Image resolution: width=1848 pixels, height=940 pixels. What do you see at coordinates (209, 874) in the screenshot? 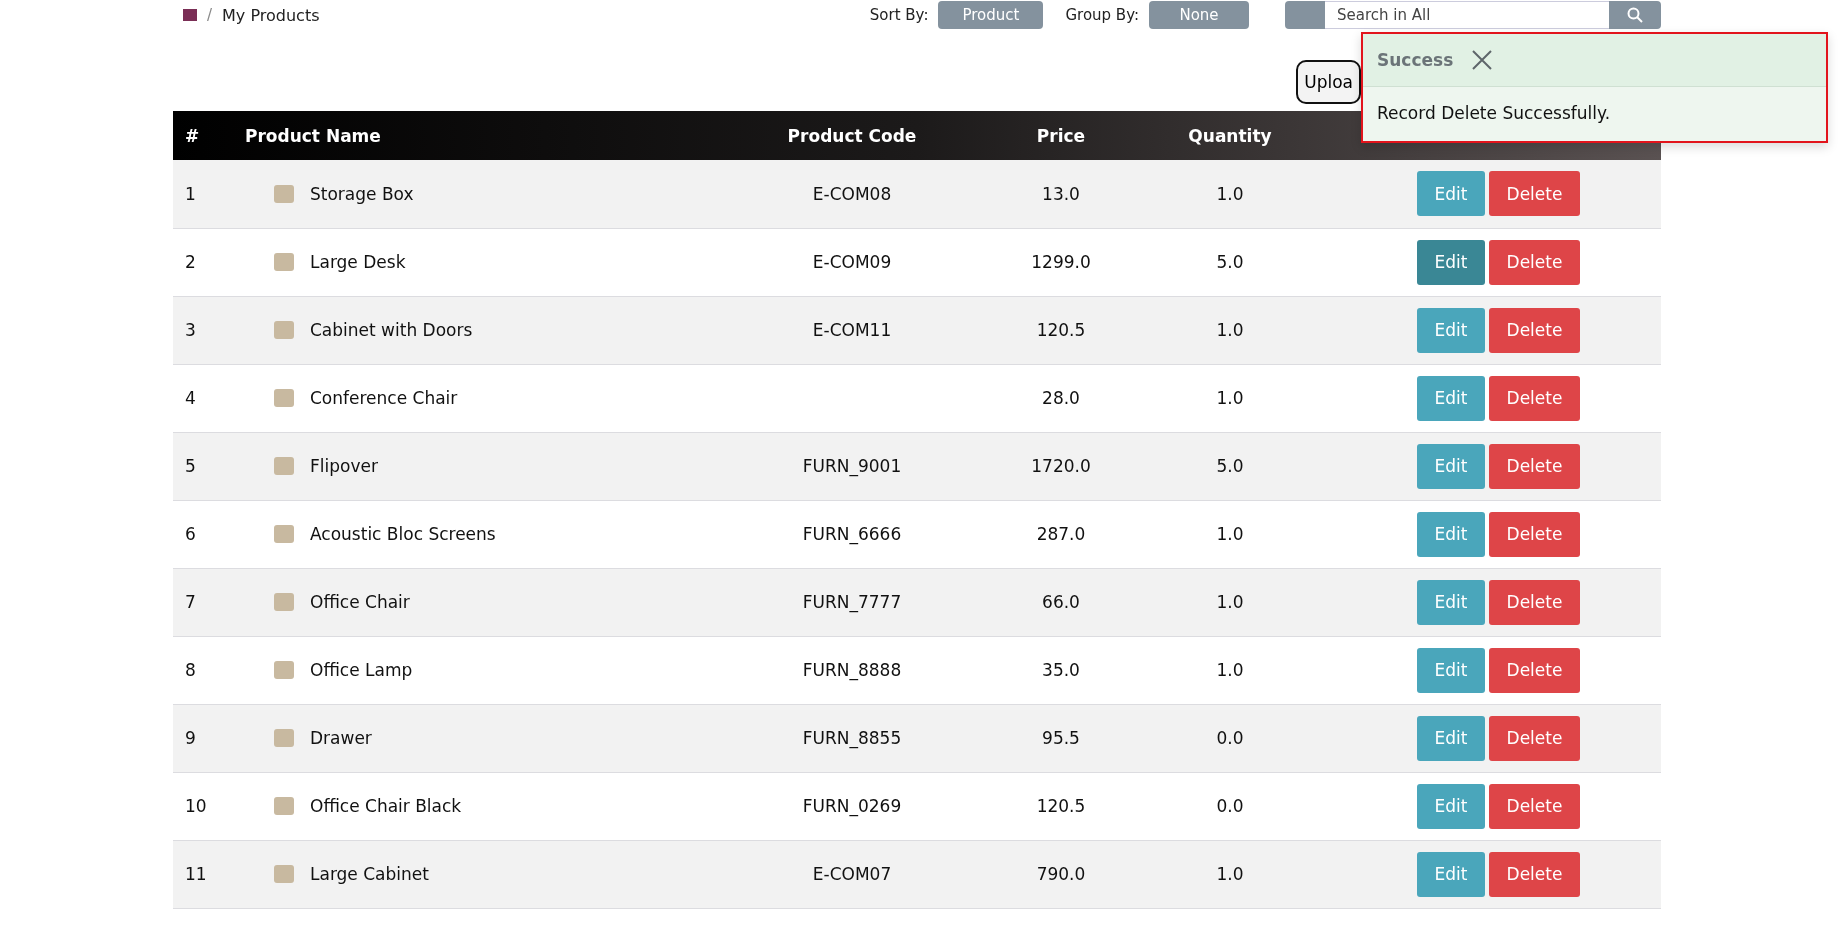
I see `row-number: 11` at bounding box center [209, 874].